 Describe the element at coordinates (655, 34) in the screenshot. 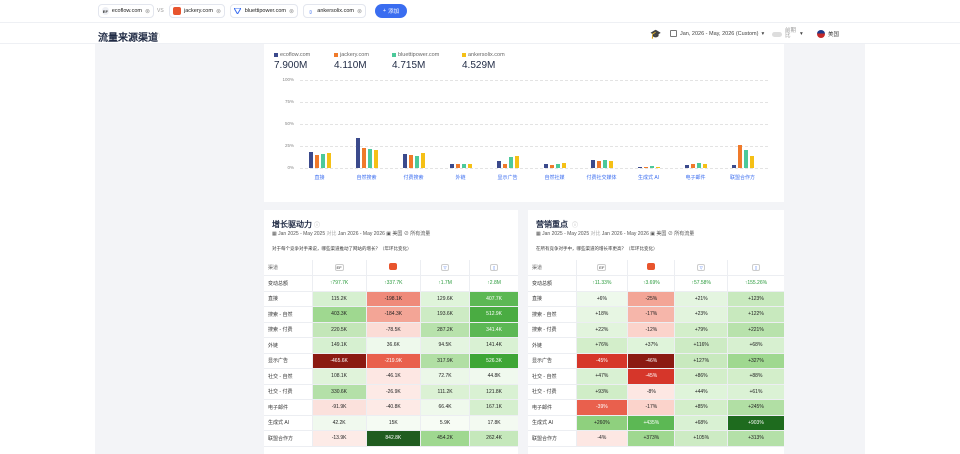

I see `graduation-cap-icon: 🎓` at that location.